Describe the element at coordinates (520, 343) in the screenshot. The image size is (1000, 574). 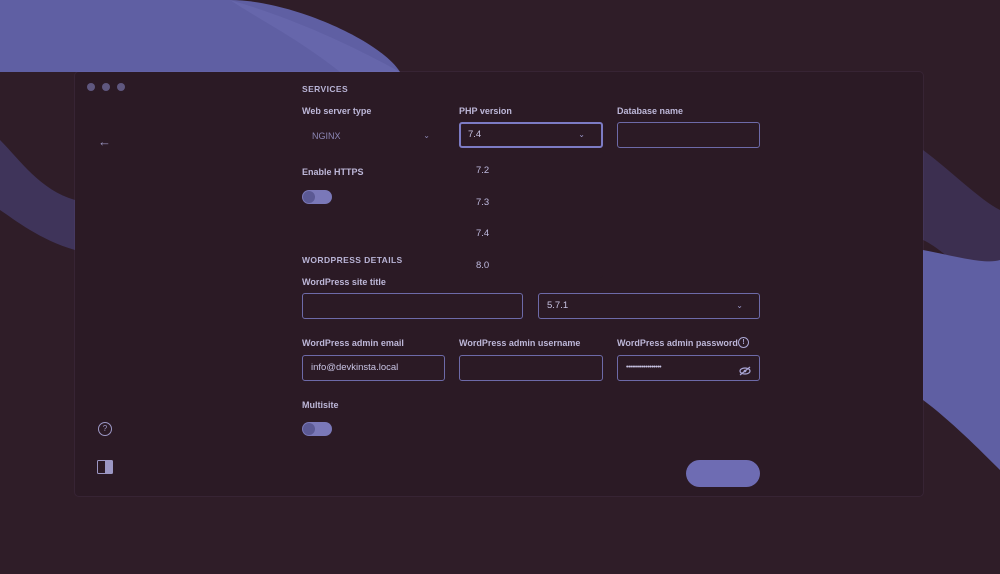
I see `admin-username-label: WordPress admin username` at that location.